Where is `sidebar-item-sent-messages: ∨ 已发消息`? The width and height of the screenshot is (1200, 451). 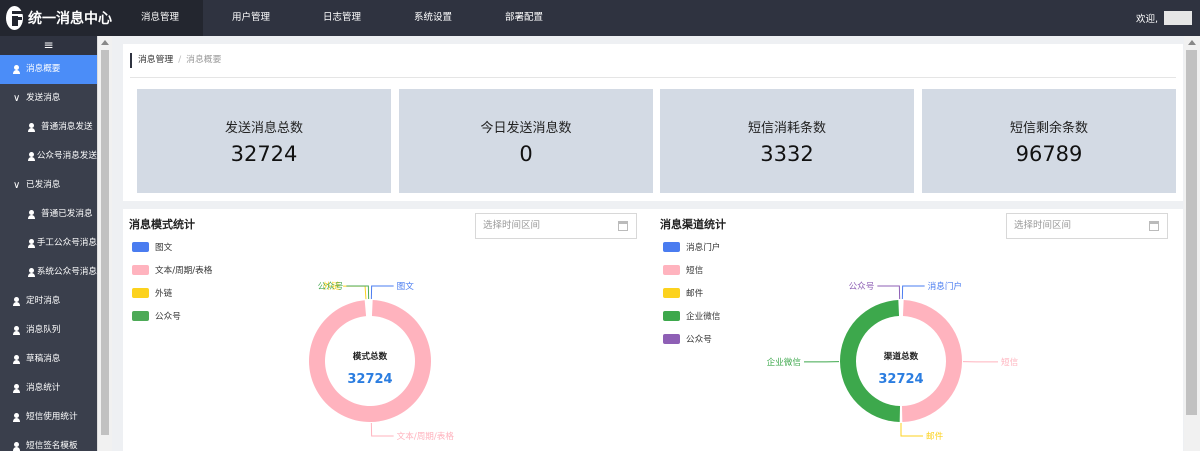 sidebar-item-sent-messages: ∨ 已发消息 is located at coordinates (48, 185).